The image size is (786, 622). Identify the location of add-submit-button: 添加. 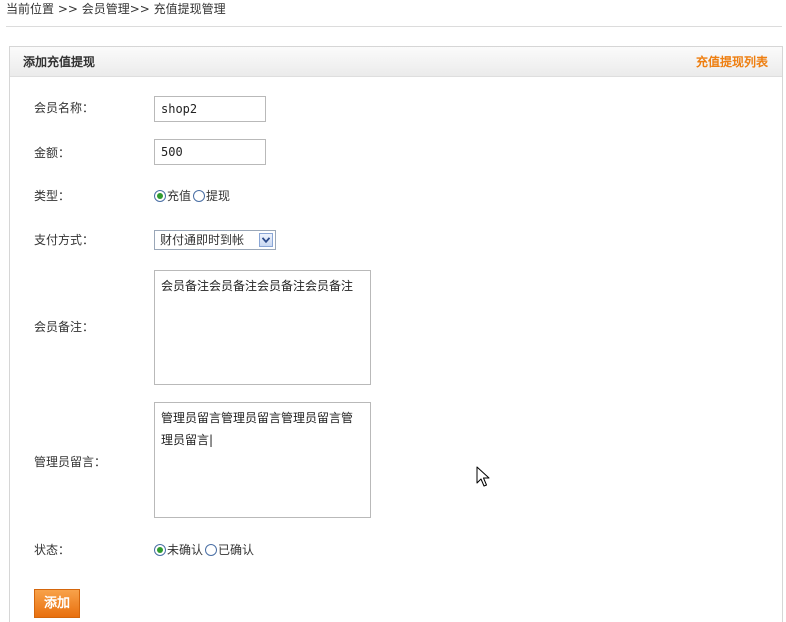
(57, 603).